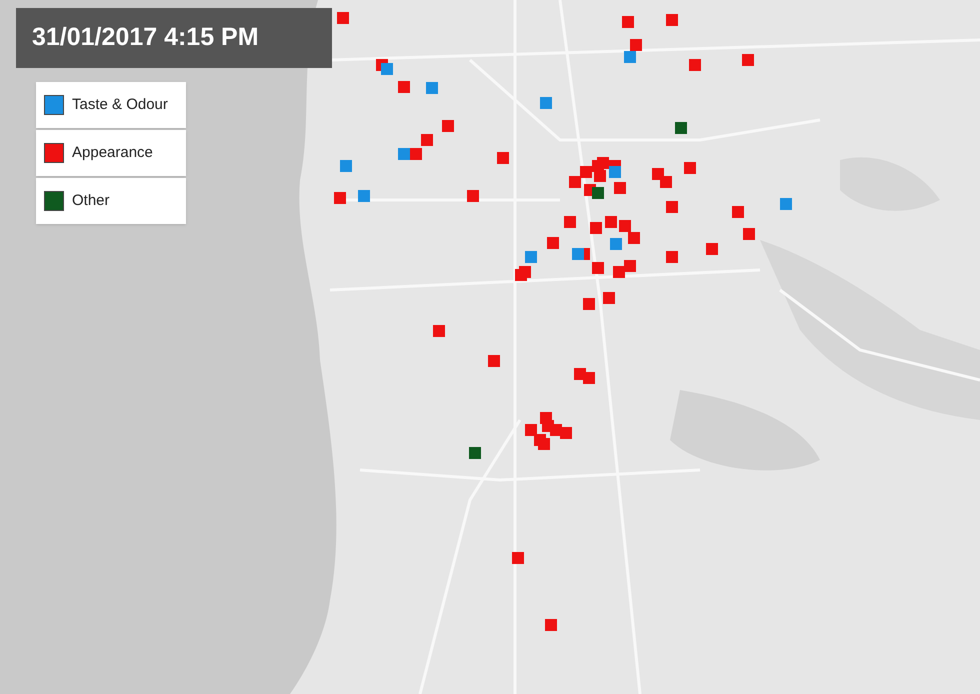 The height and width of the screenshot is (694, 980). I want to click on legend-label: Taste & Odour, so click(120, 104).